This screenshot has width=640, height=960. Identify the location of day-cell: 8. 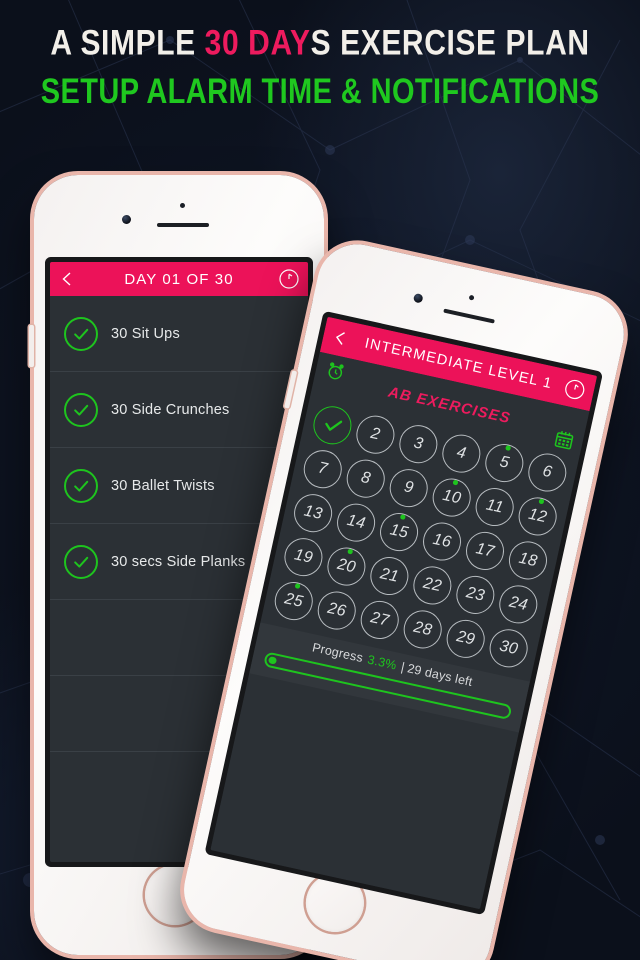
(366, 478).